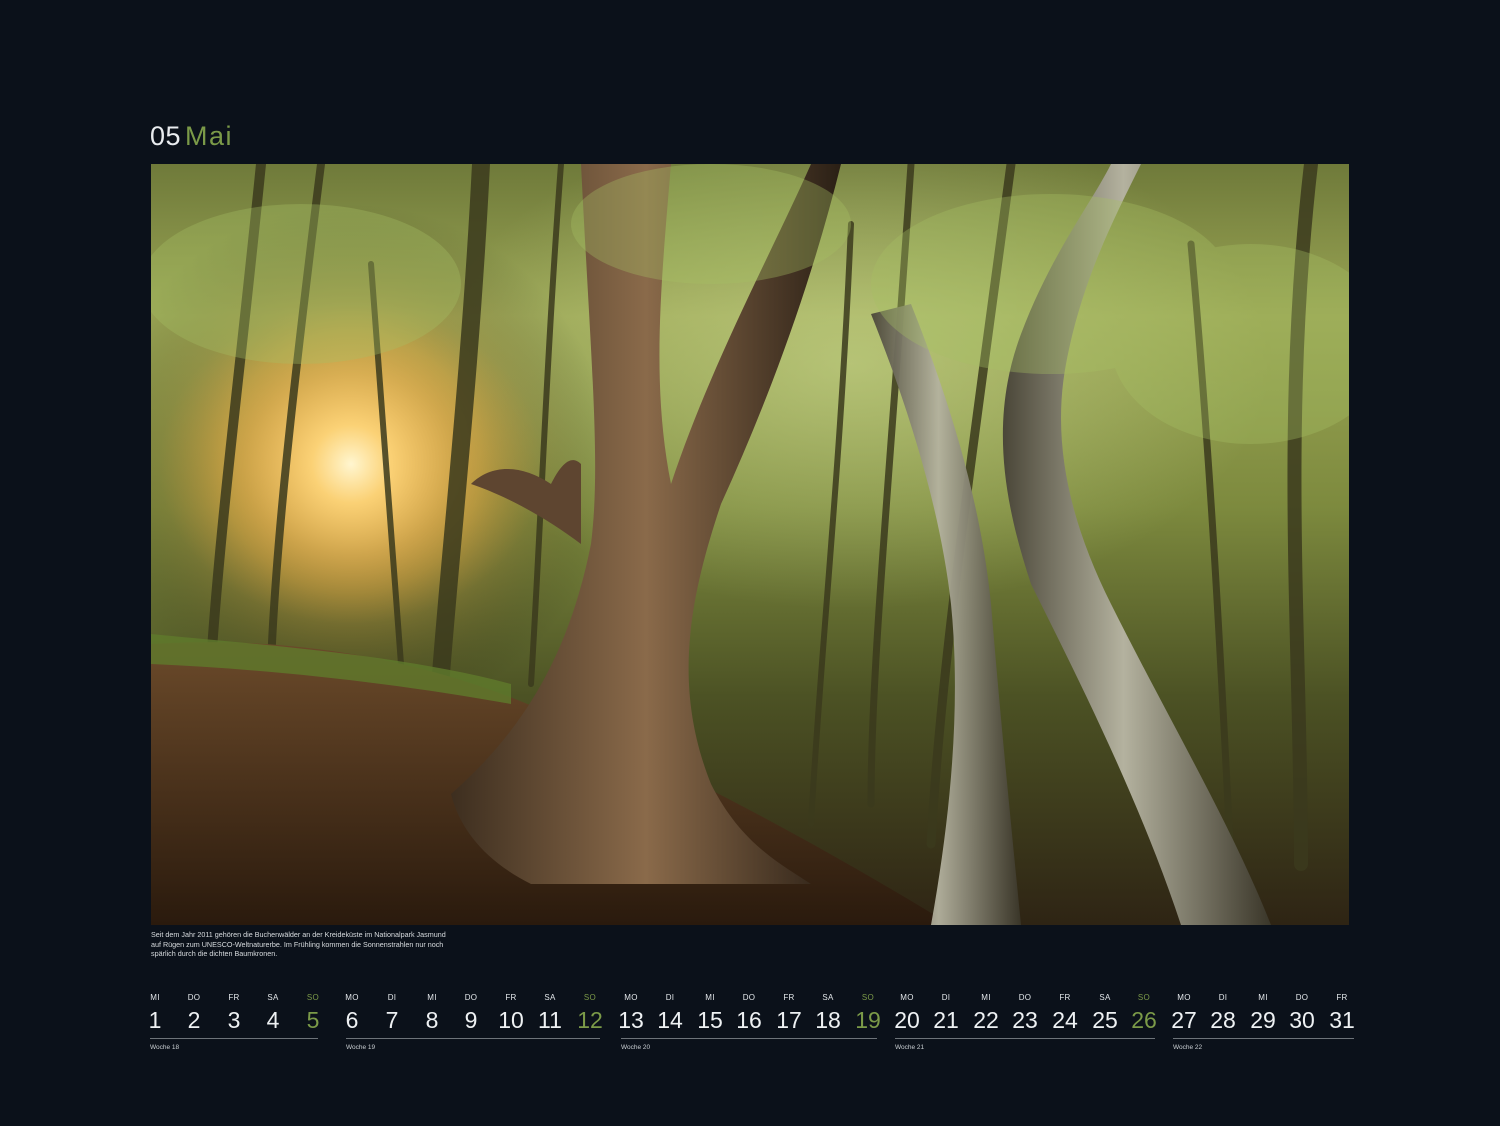 This screenshot has height=1126, width=1500. I want to click on day-number: 2, so click(194, 1020).